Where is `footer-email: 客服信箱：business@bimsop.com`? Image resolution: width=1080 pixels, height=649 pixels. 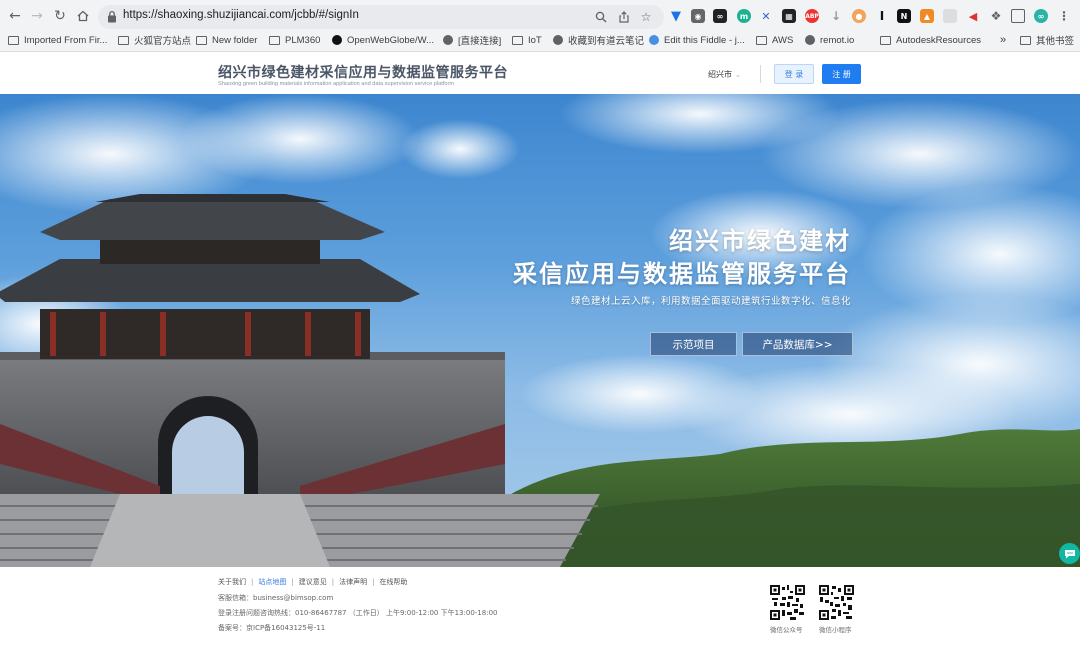
footer-email: 客服信箱：business@bimsop.com is located at coordinates (276, 598).